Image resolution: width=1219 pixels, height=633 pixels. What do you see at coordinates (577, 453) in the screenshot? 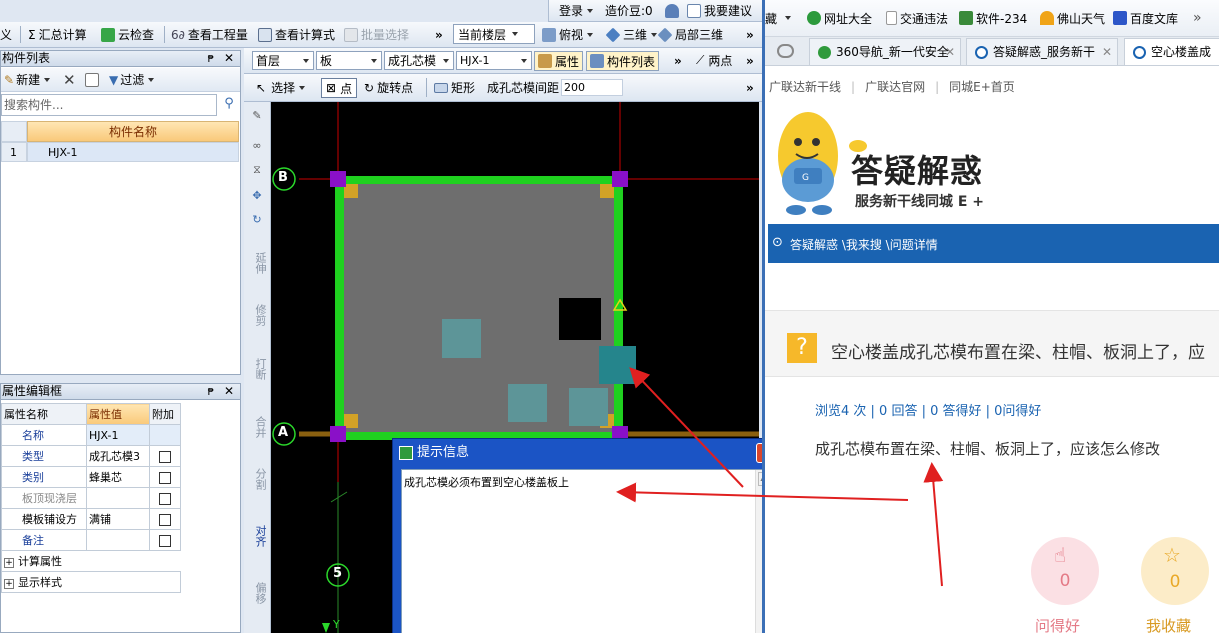
I see `dialog-title-bar: 提示信息 ✕` at bounding box center [577, 453].